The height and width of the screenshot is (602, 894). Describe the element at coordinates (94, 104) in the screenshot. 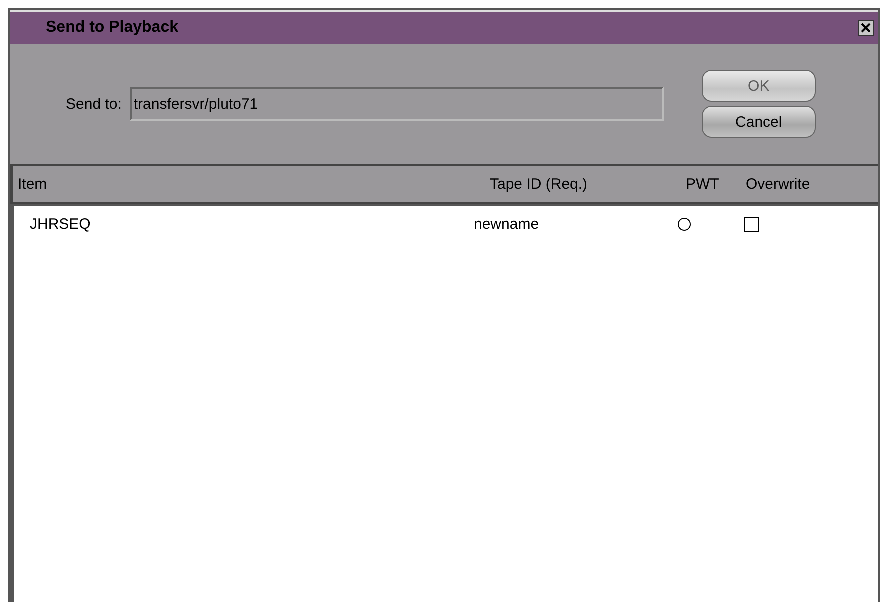

I see `send-to-label: Send to:` at that location.